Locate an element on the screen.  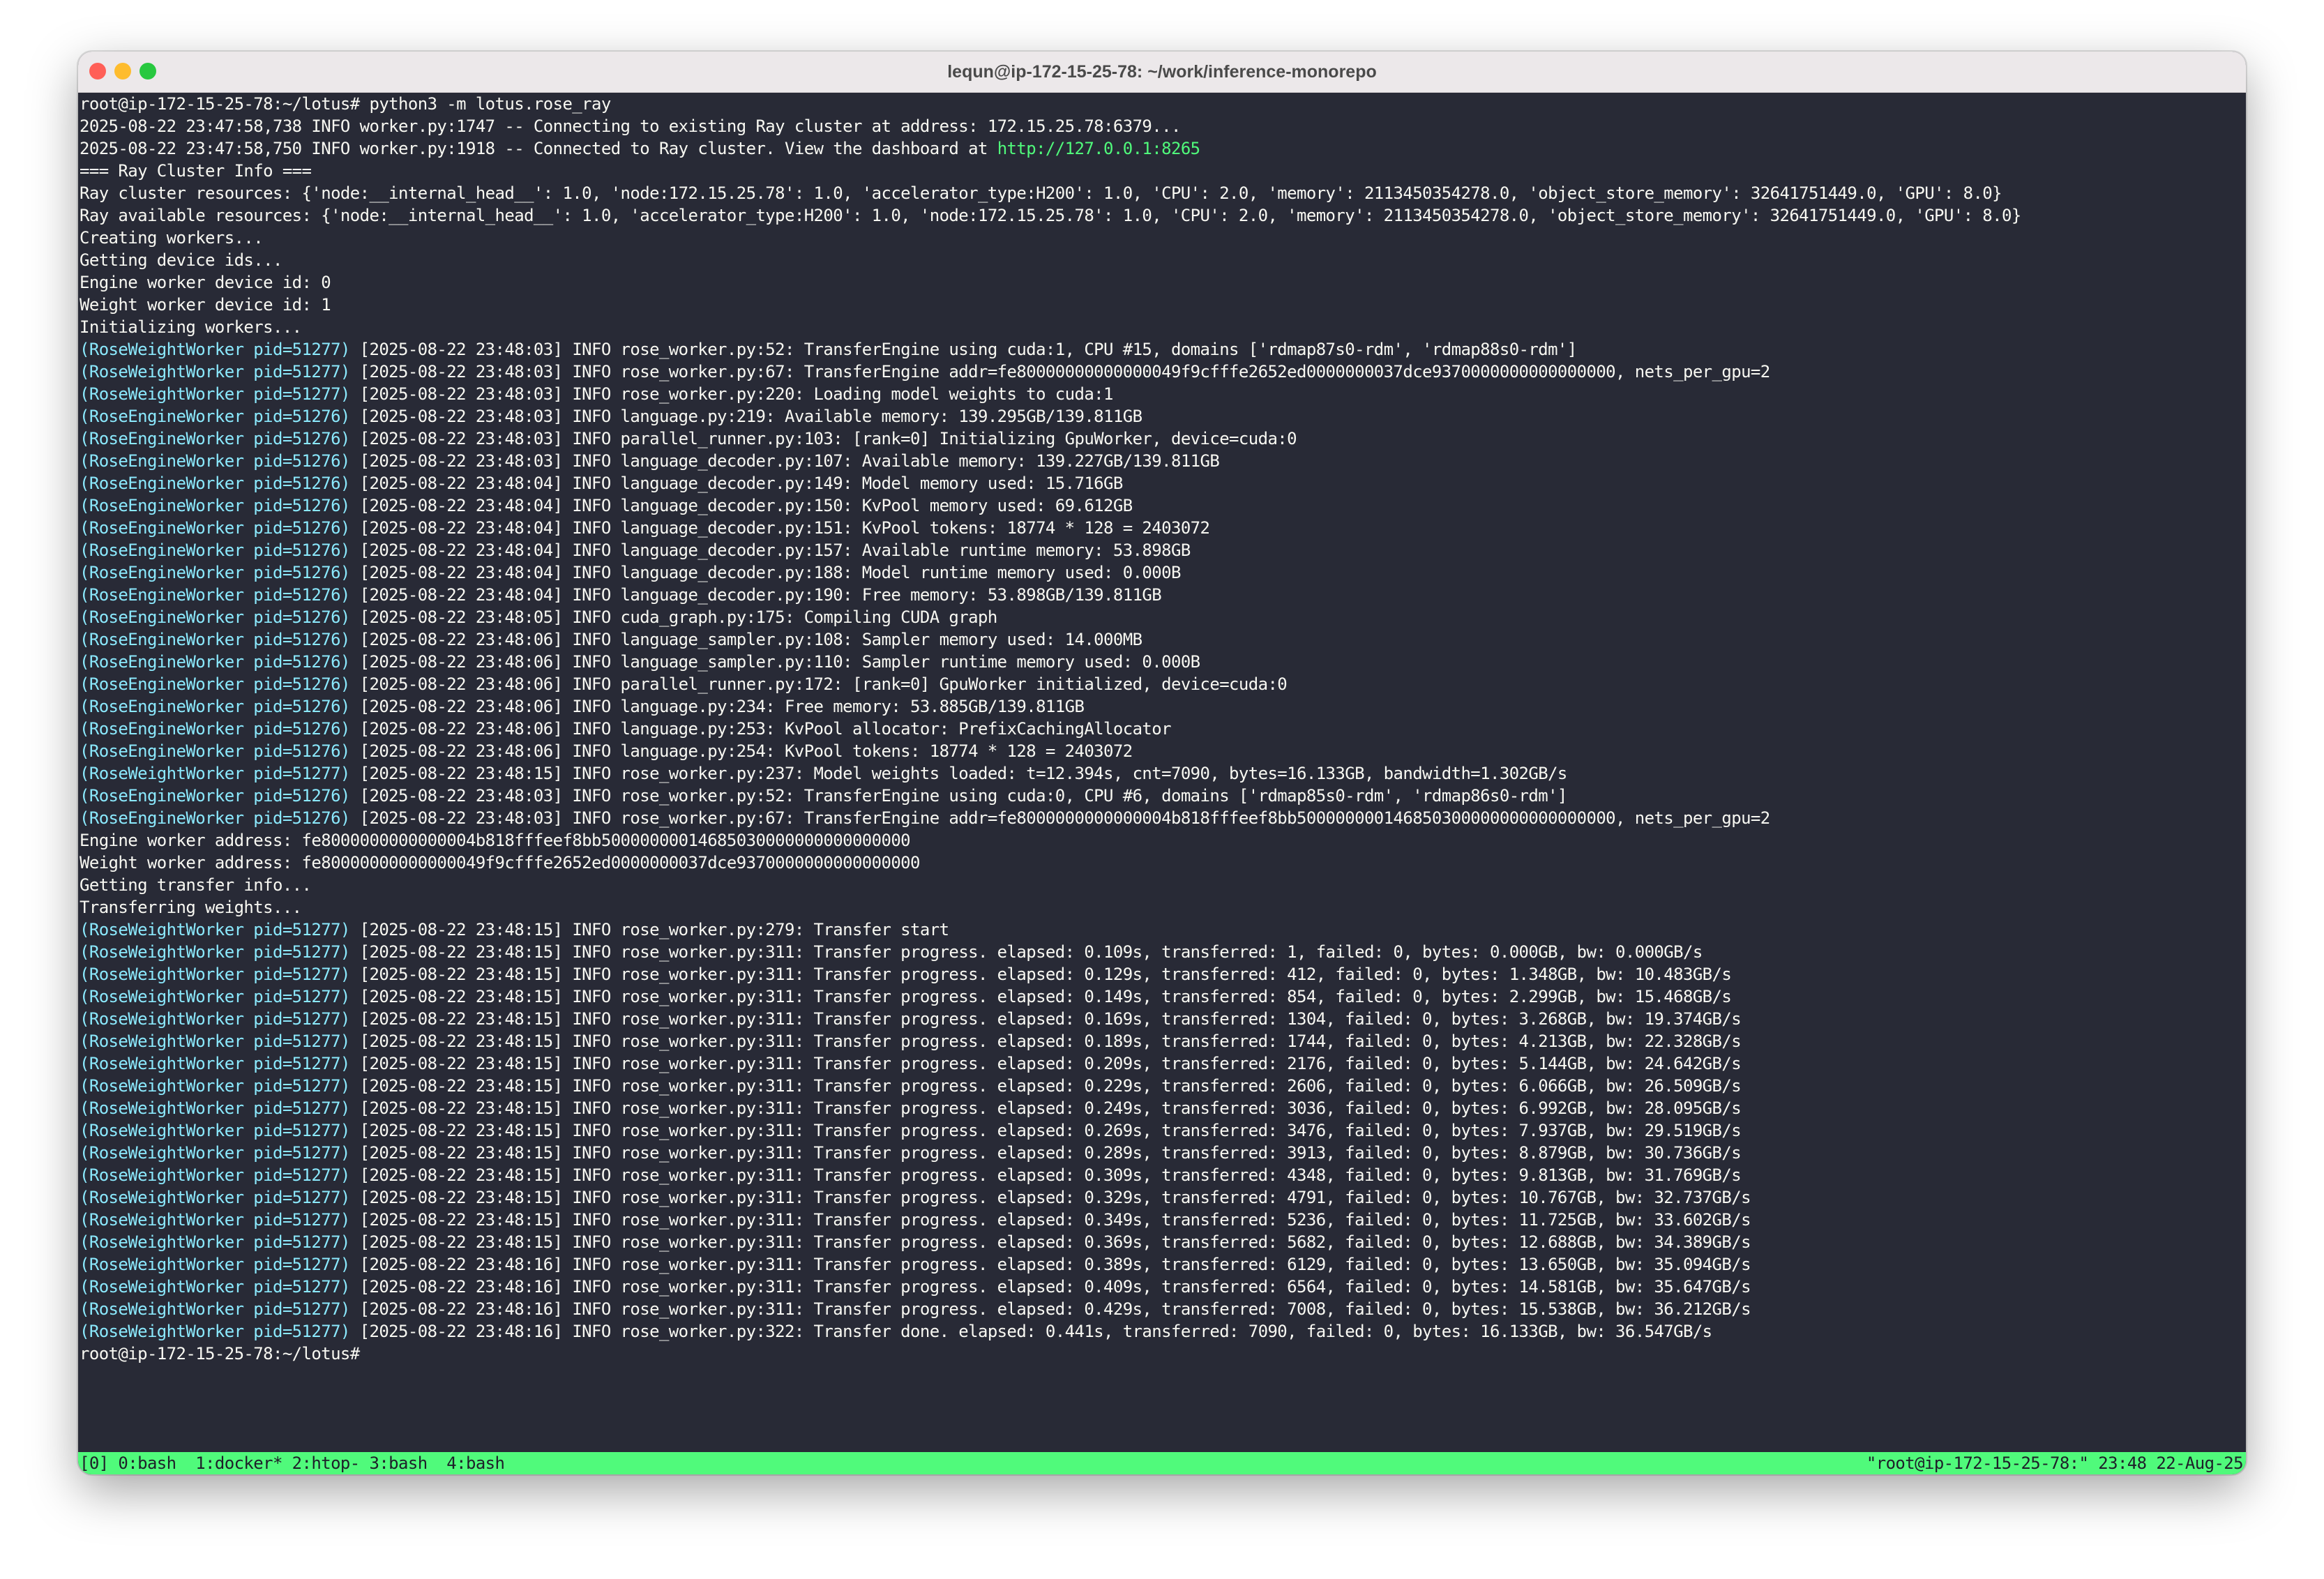
terminal-line: Engine worker device id: 0 is located at coordinates (205, 282).